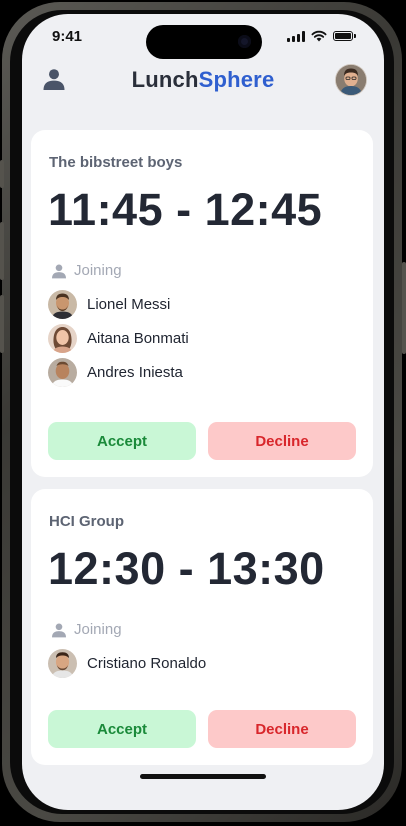 This screenshot has height=826, width=406. Describe the element at coordinates (185, 209) in the screenshot. I see `time-range: 11:45 - 12:45` at that location.